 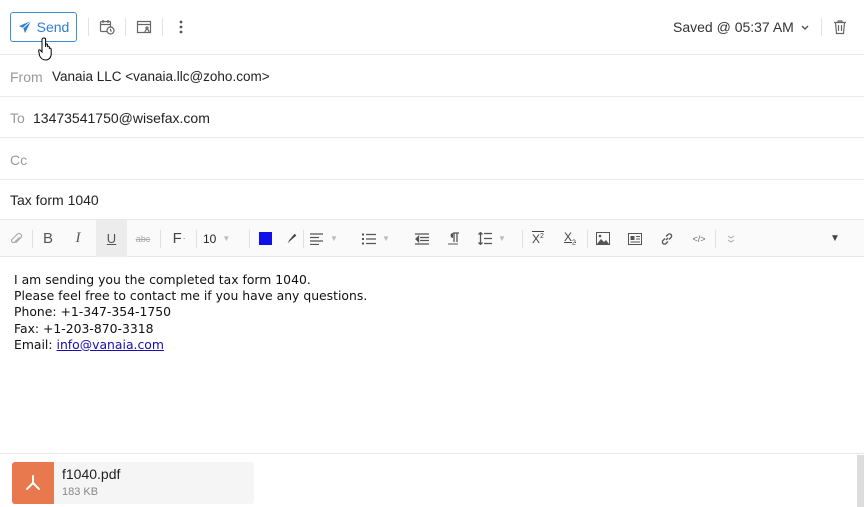 I want to click on underline-button: U, so click(x=111, y=238).